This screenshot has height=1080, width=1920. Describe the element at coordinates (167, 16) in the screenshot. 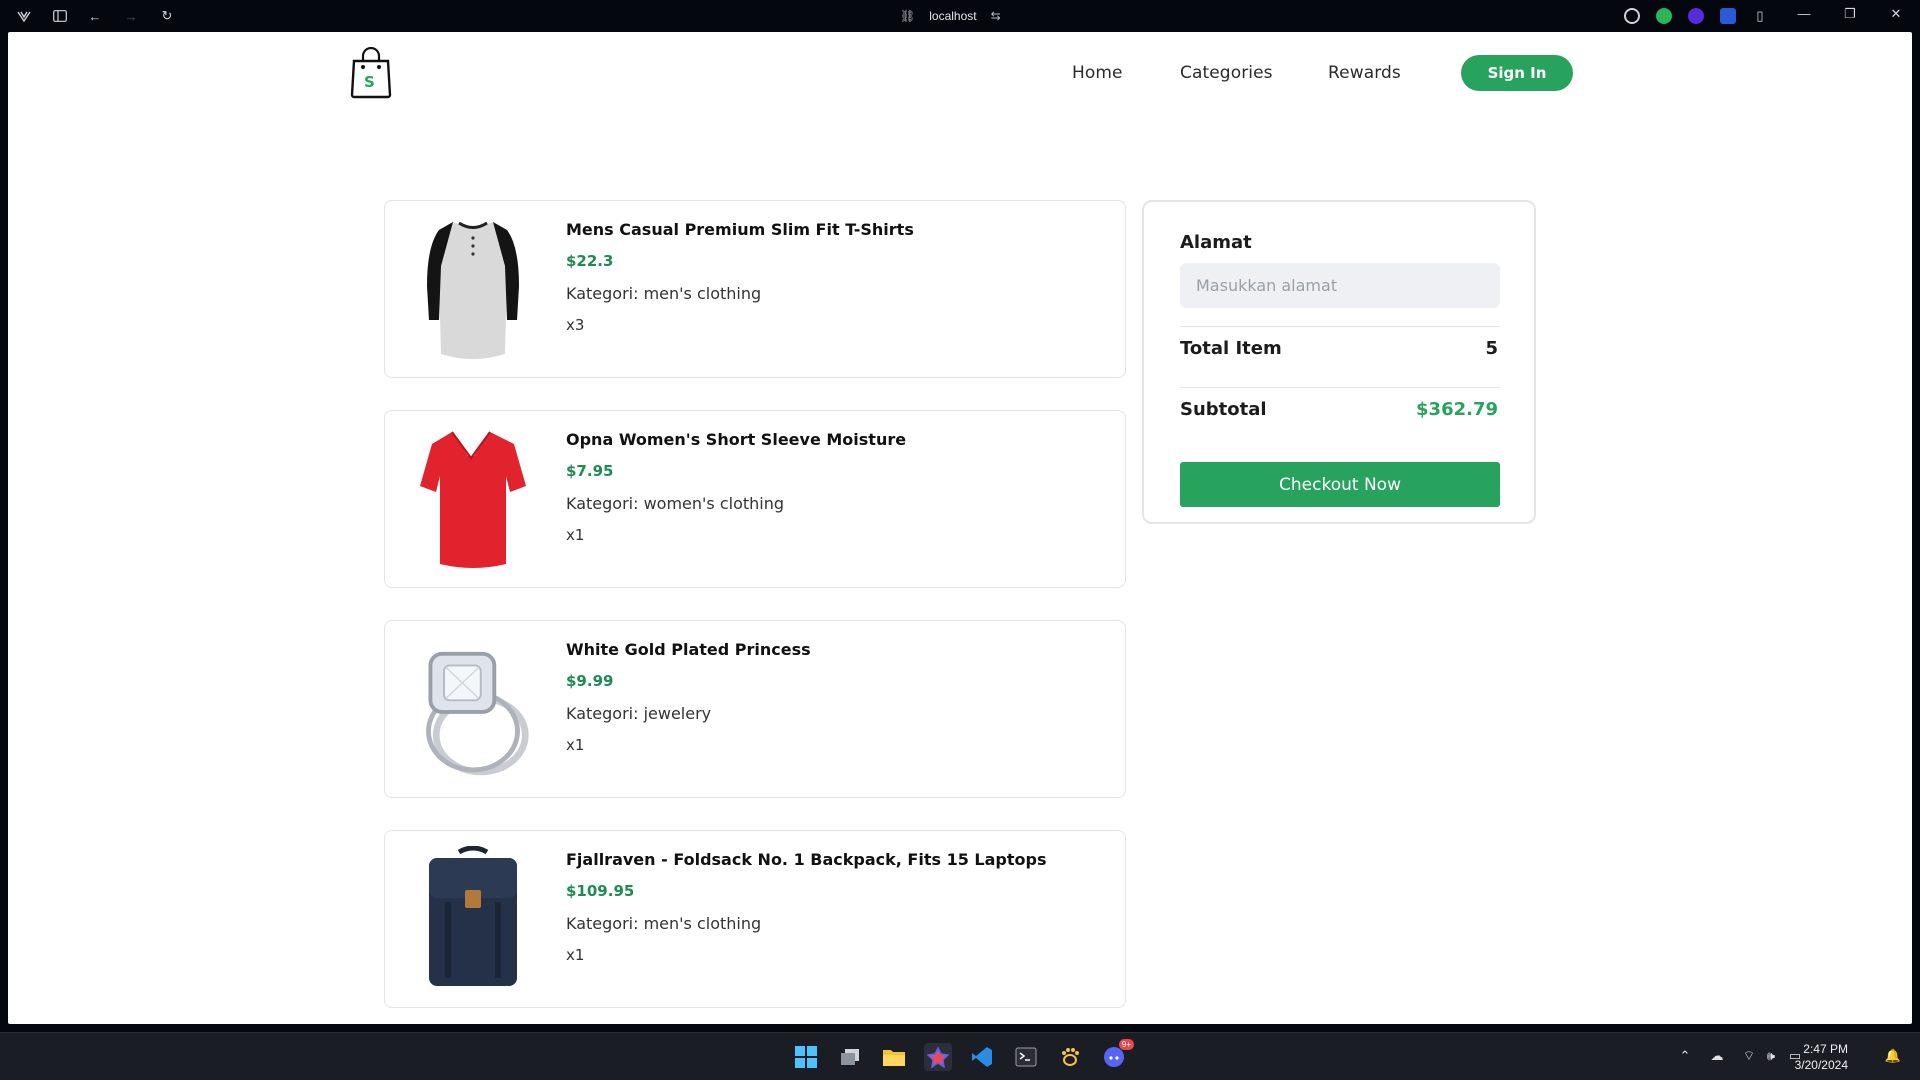

I see `reload-icon: ↻` at that location.